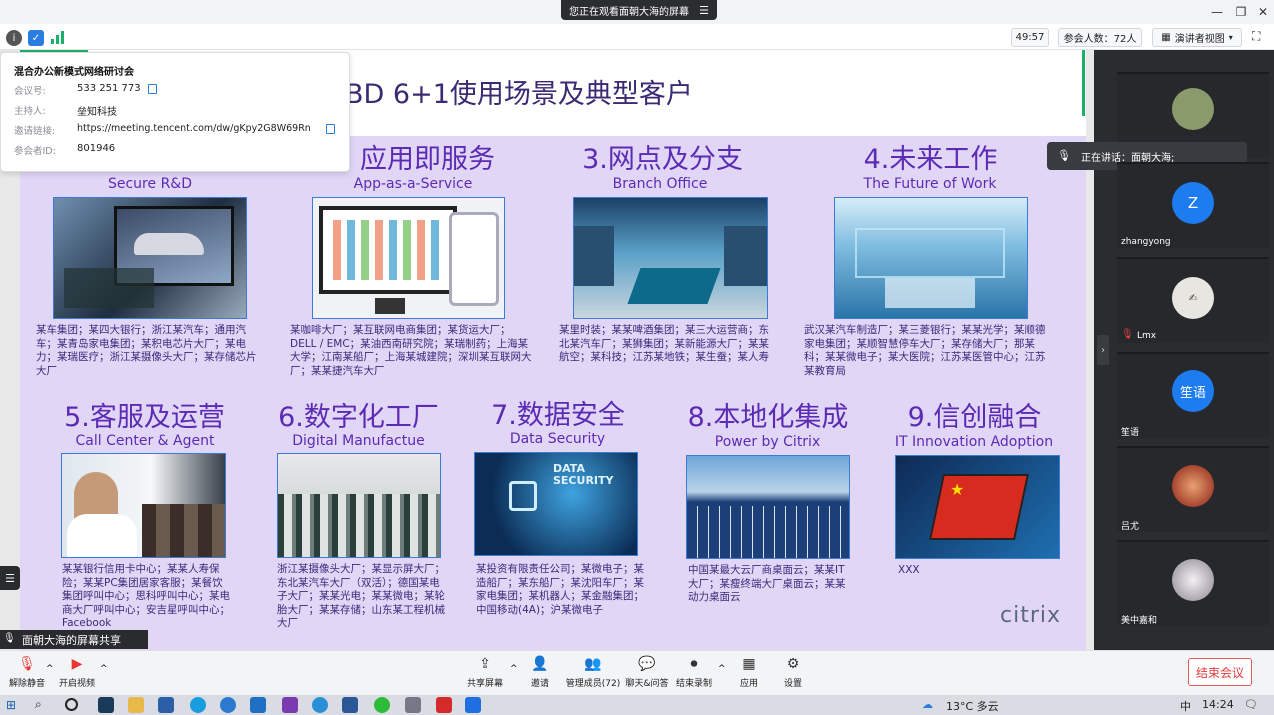 Image resolution: width=1274 pixels, height=715 pixels. Describe the element at coordinates (35, 131) in the screenshot. I see `invite-link-label: 邀请链接:` at that location.